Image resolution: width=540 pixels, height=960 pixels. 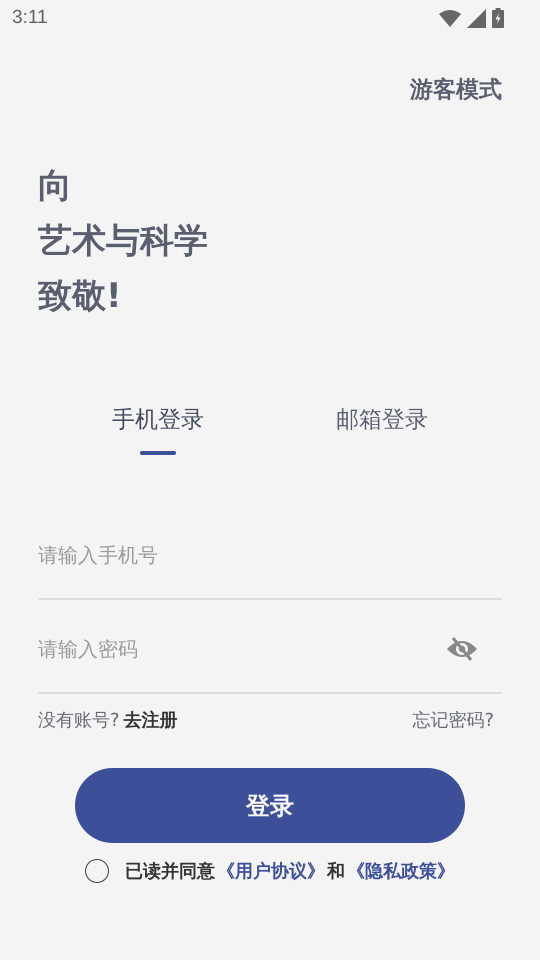 I want to click on login-button: 登录, so click(x=270, y=805).